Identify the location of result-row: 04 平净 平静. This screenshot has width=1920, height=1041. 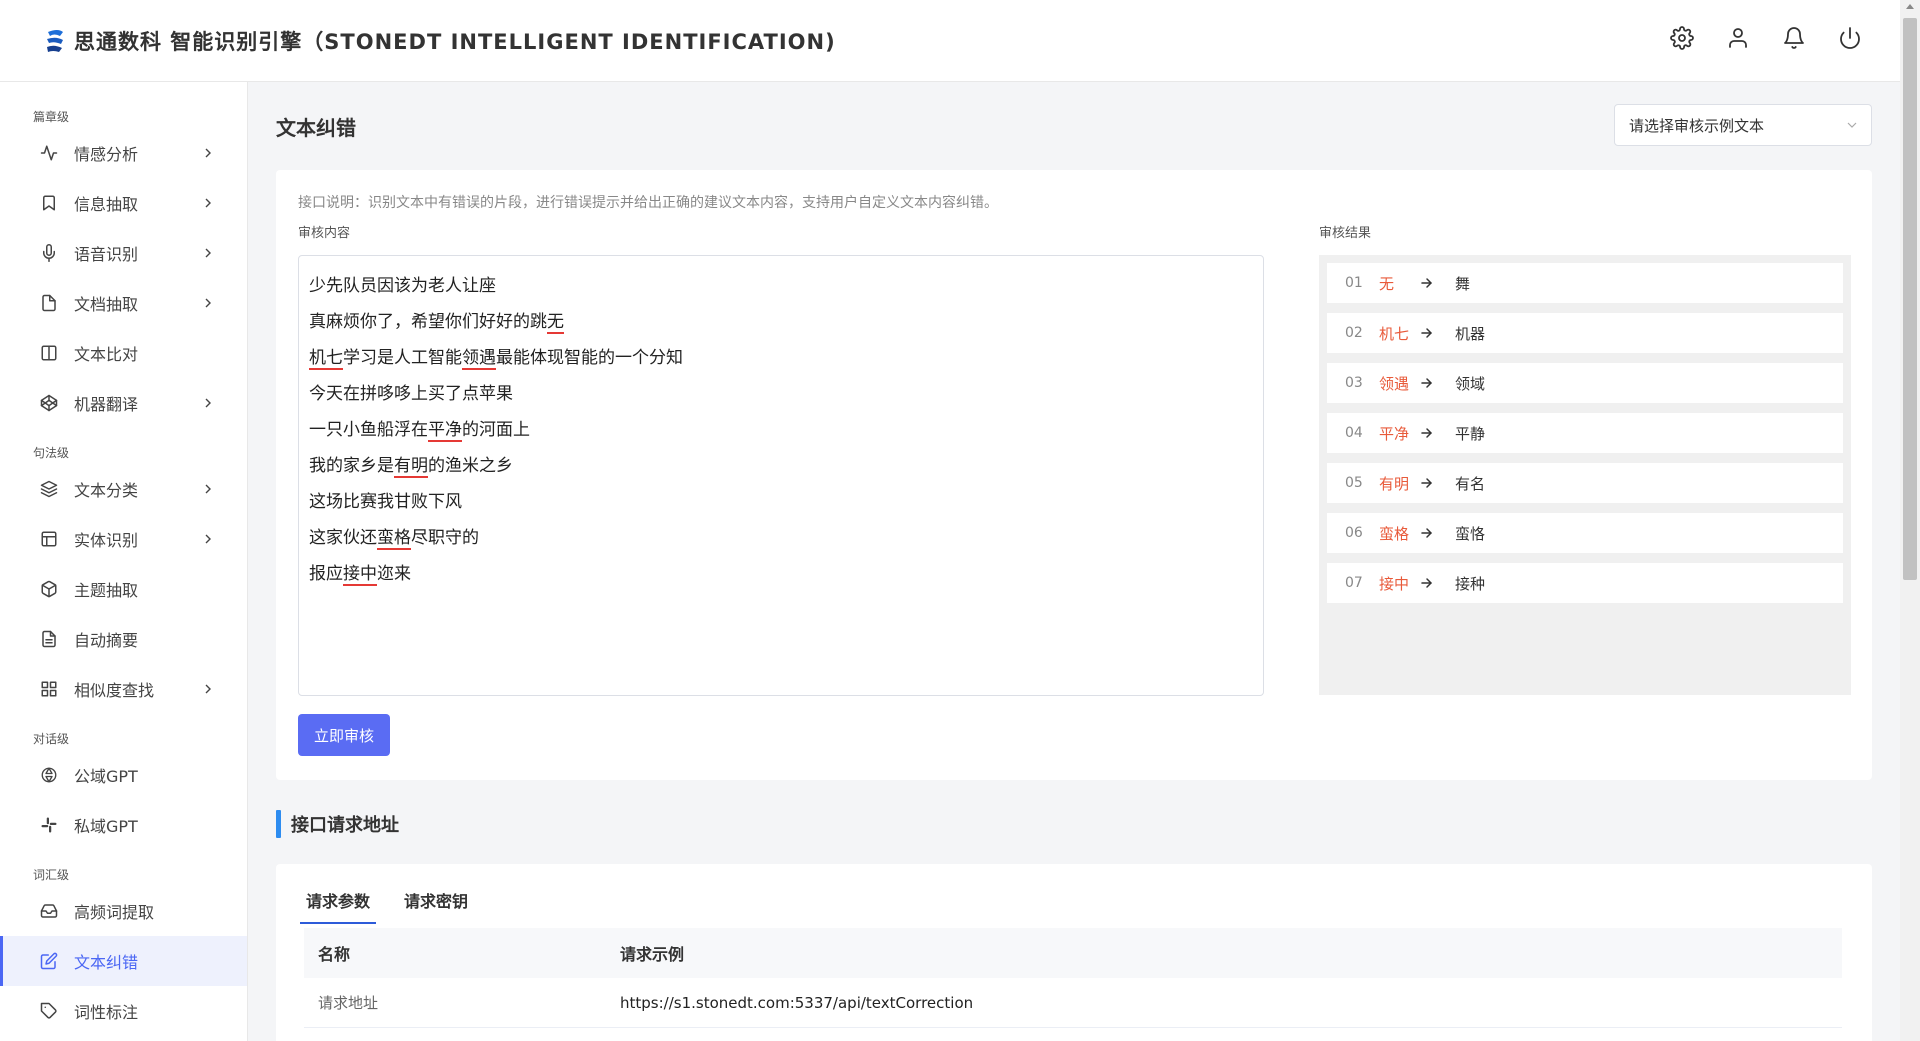
(1585, 433).